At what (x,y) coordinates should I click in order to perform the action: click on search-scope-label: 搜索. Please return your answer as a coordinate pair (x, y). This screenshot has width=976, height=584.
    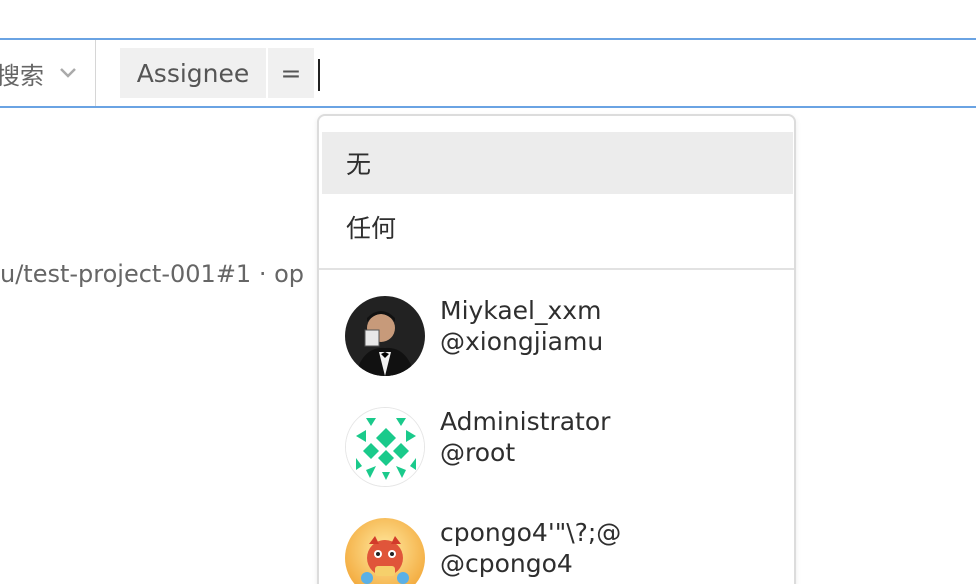
    Looking at the image, I should click on (22, 75).